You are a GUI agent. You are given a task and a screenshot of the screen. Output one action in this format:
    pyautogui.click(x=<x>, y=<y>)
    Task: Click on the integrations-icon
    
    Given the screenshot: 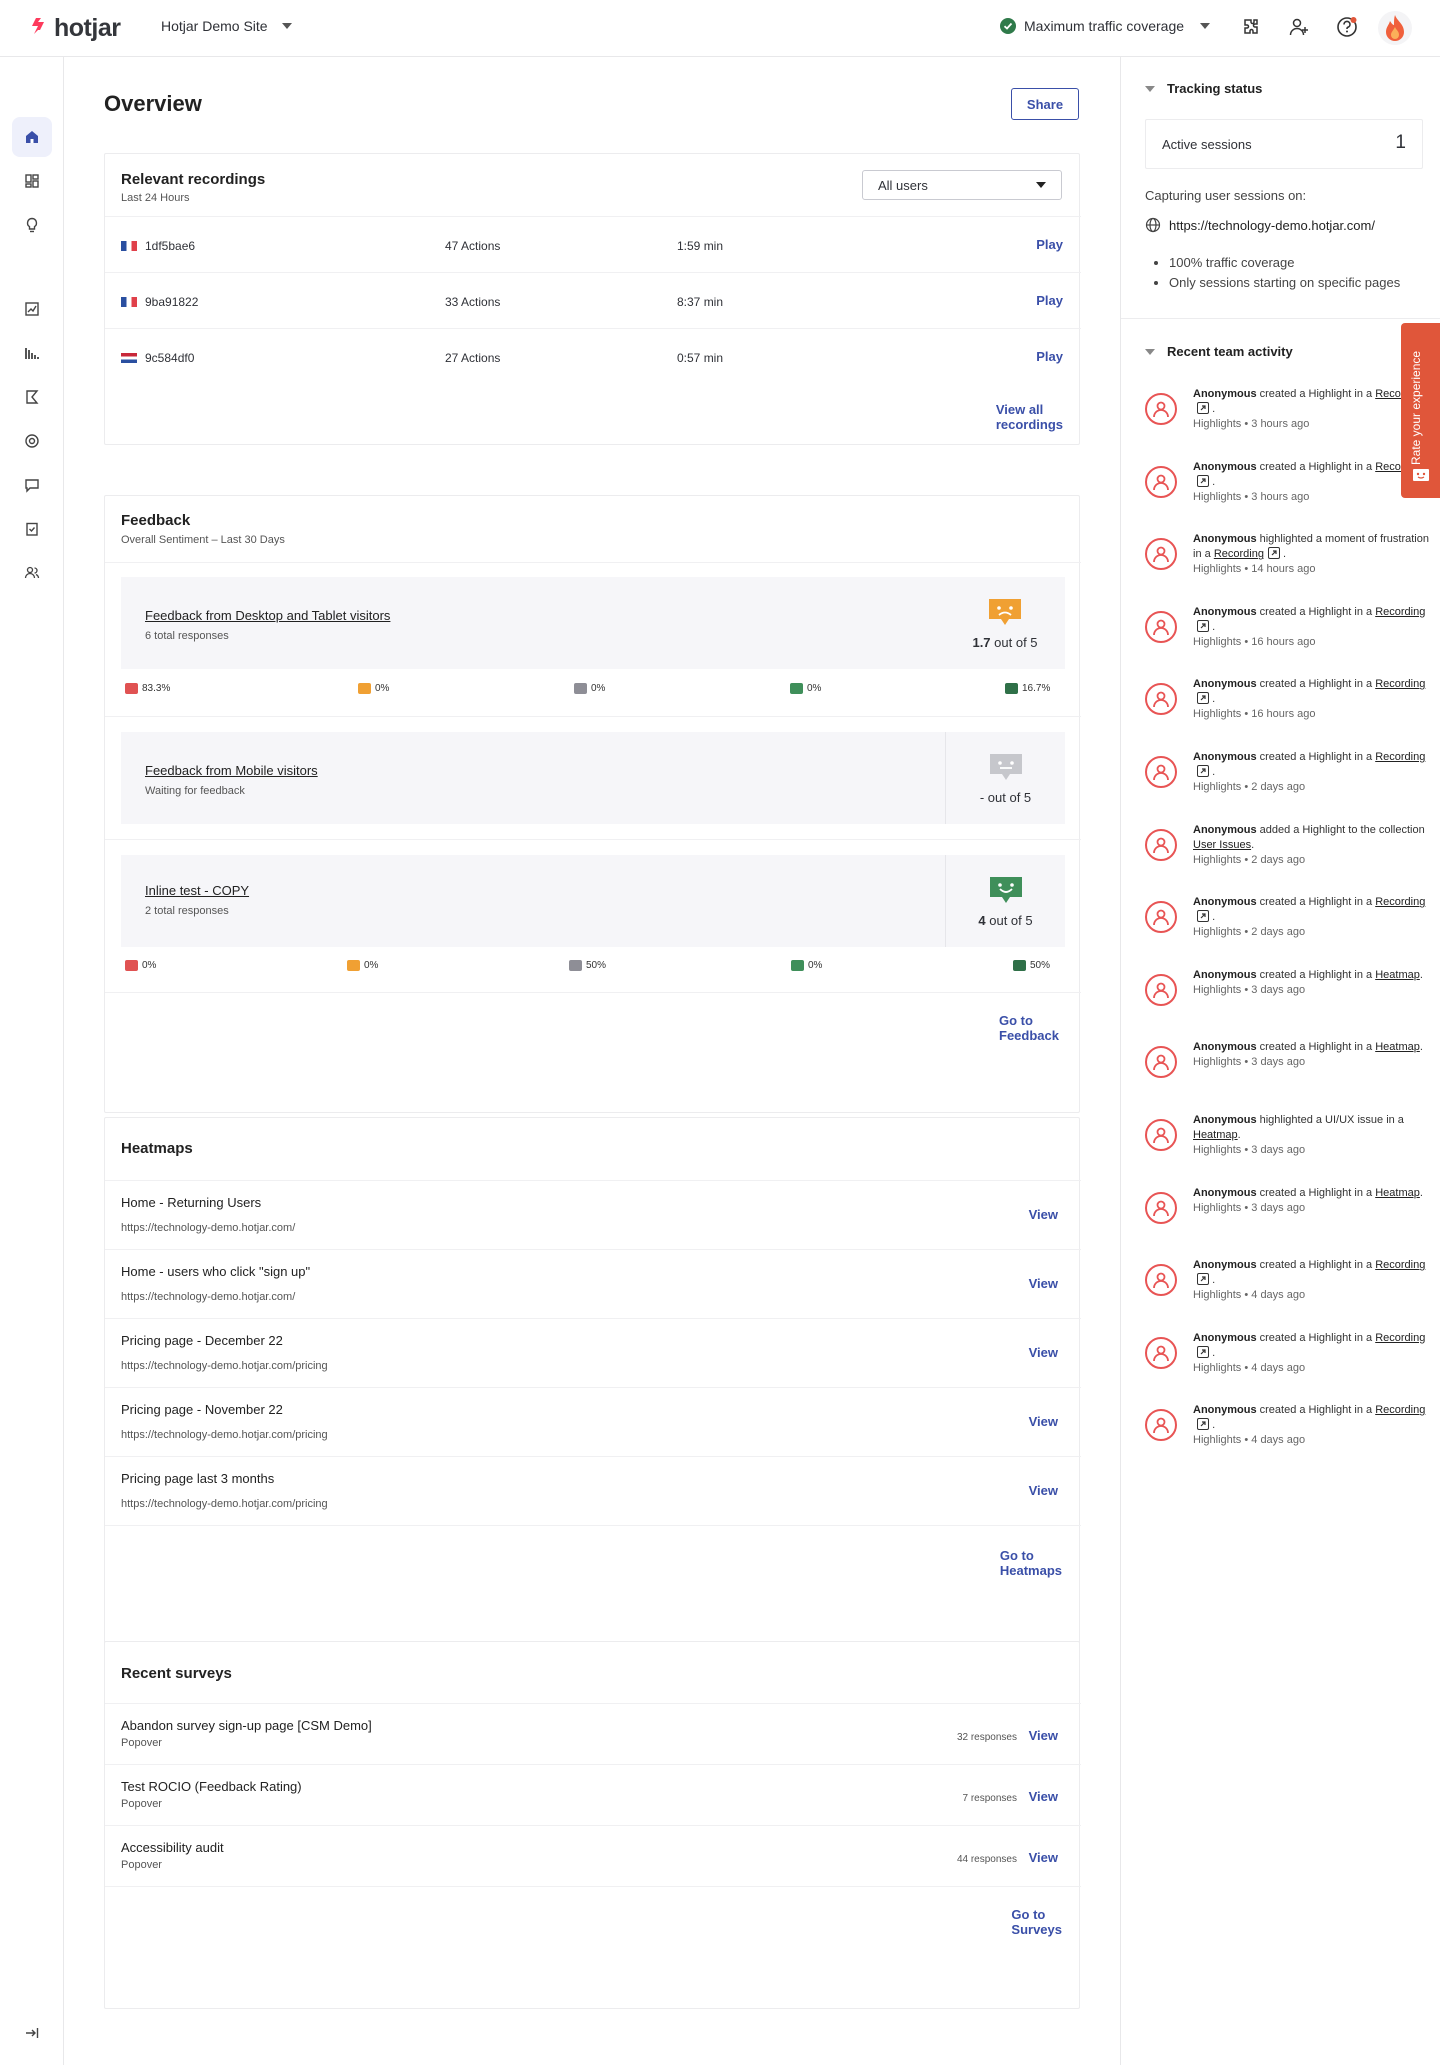 What is the action you would take?
    pyautogui.click(x=1251, y=27)
    